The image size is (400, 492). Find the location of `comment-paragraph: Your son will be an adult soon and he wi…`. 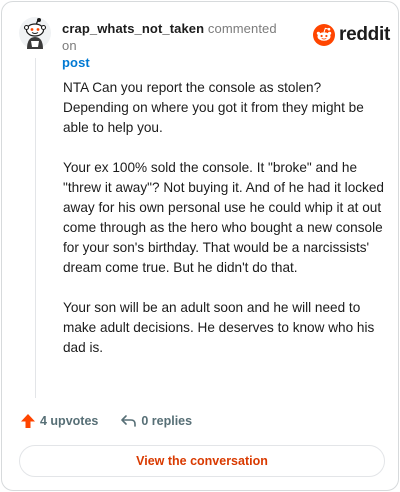

comment-paragraph: Your son will be an adult soon and he wi… is located at coordinates (219, 327).